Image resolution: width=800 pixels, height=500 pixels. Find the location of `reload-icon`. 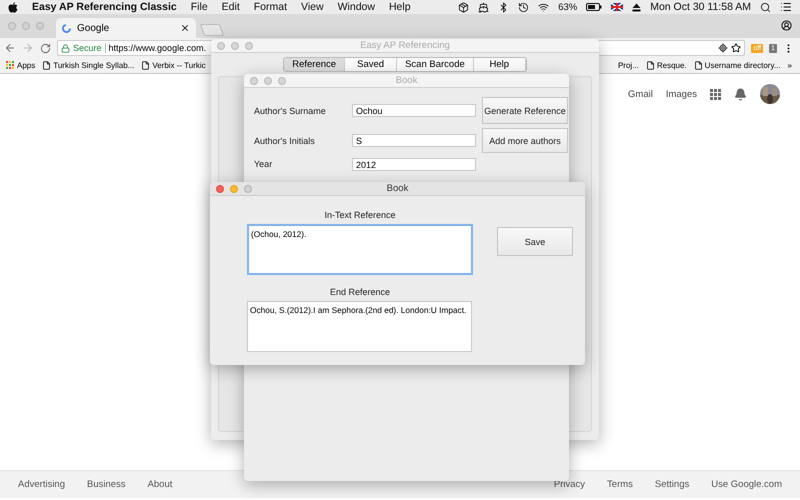

reload-icon is located at coordinates (45, 48).